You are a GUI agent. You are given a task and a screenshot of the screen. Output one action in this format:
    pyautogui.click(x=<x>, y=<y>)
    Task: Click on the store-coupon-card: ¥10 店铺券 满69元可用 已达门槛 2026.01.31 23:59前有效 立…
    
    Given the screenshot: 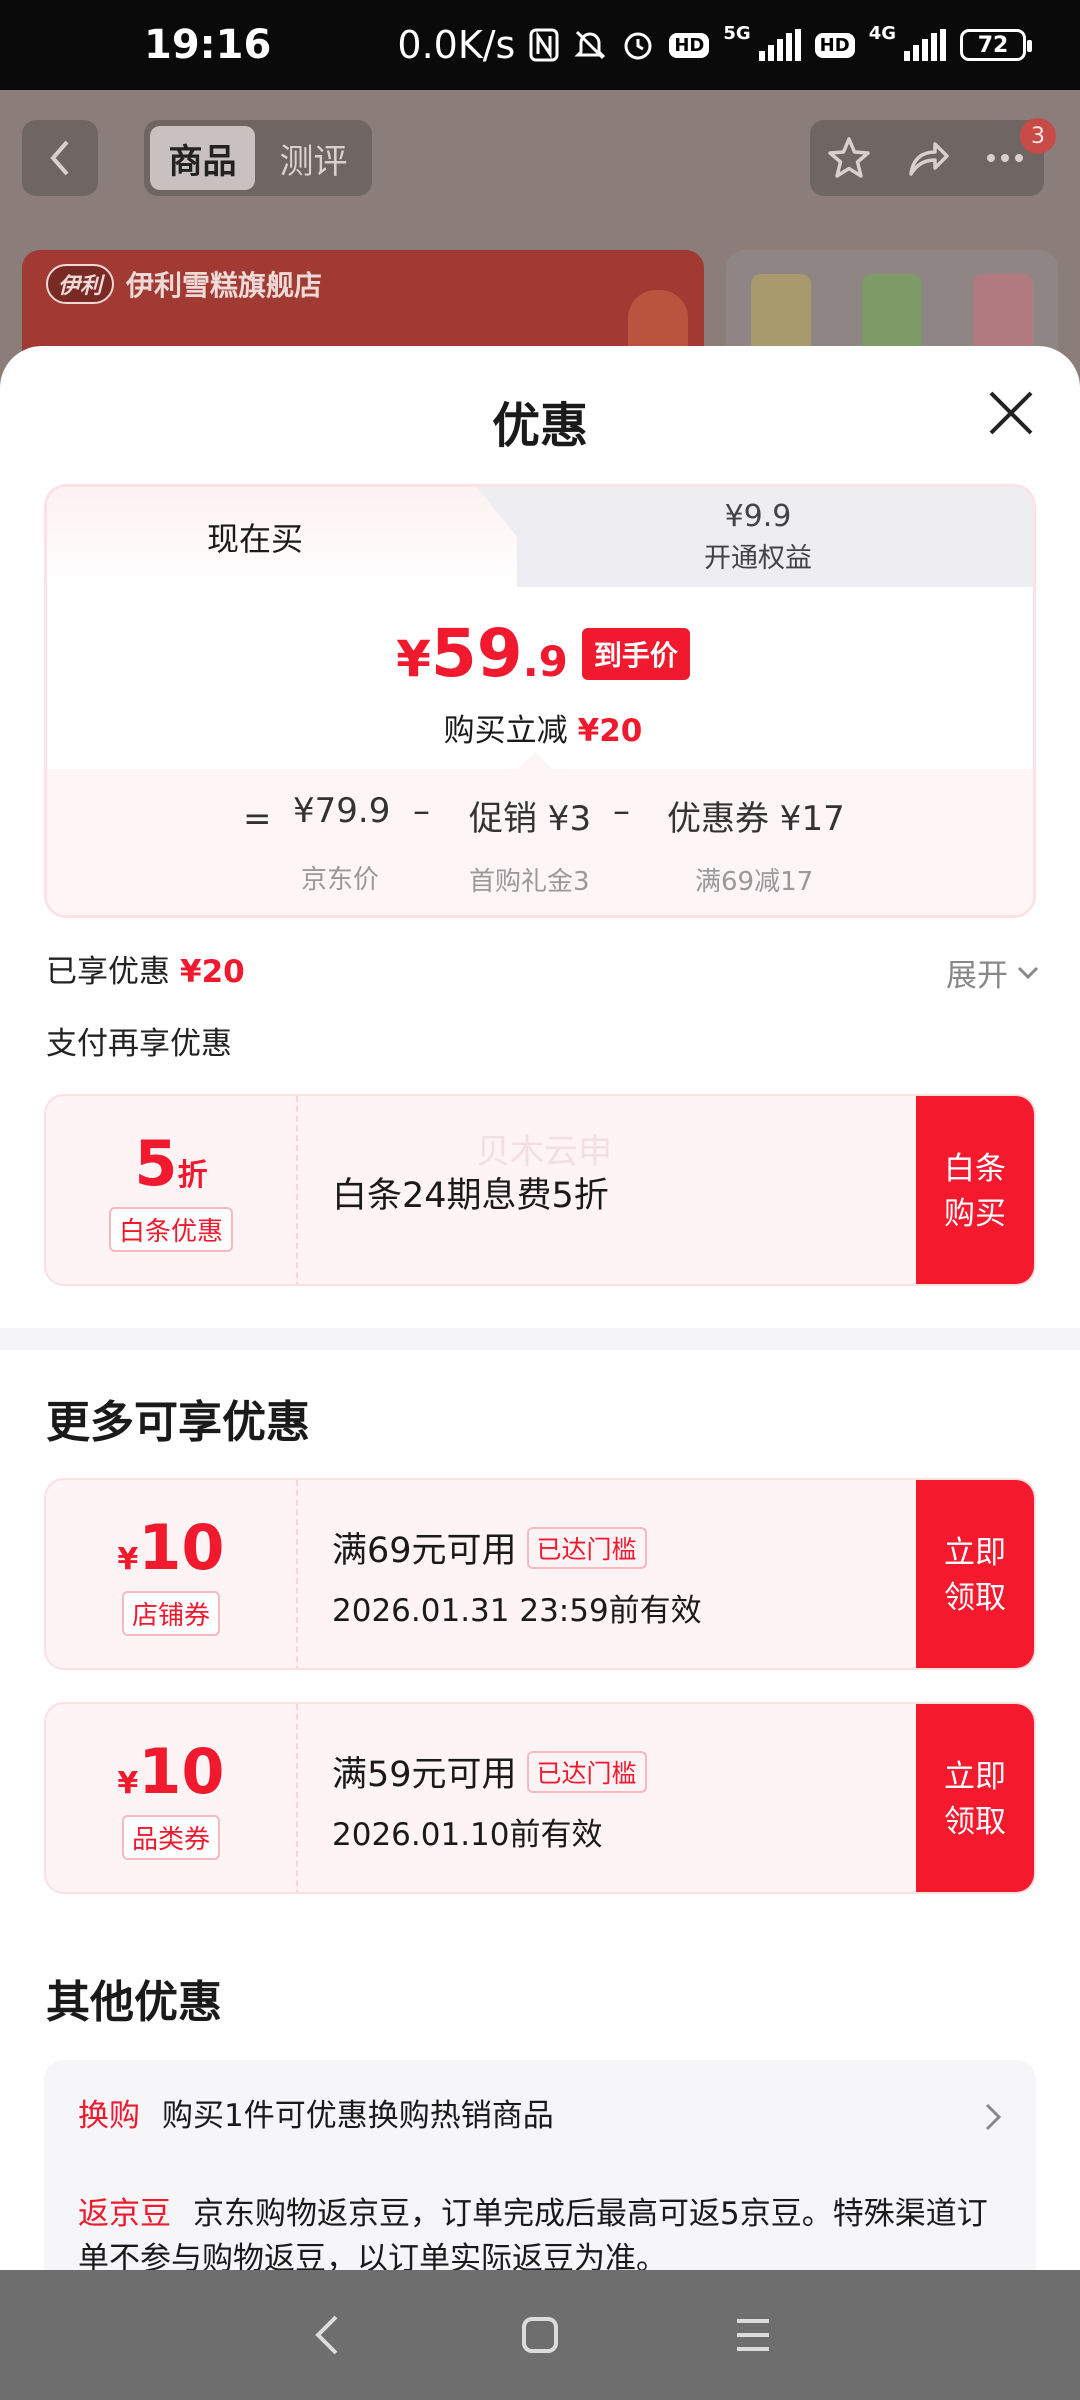 What is the action you would take?
    pyautogui.click(x=540, y=1574)
    